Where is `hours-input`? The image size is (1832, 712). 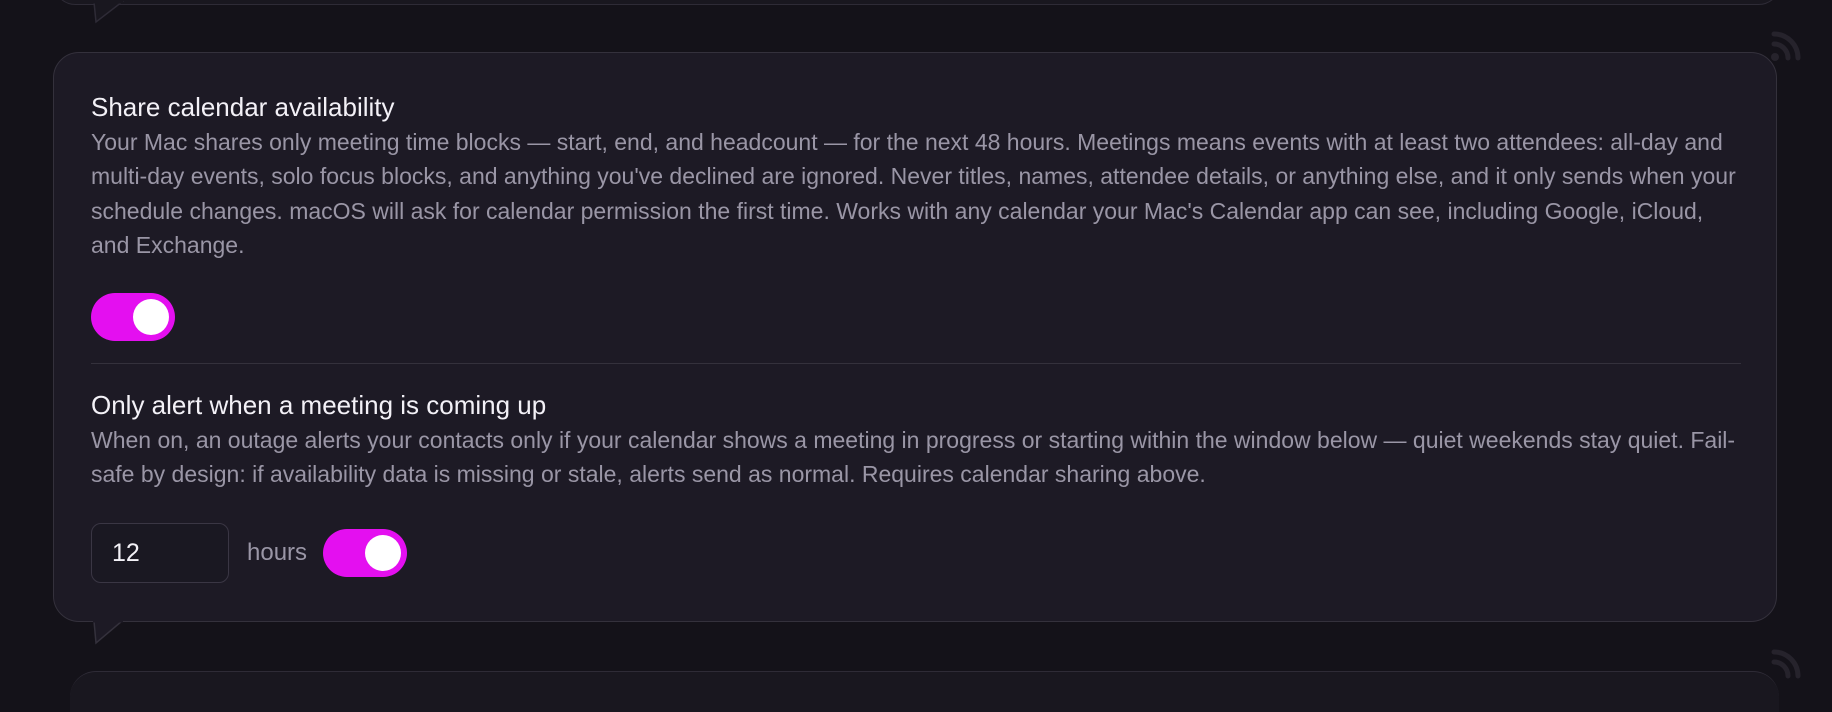
hours-input is located at coordinates (160, 553).